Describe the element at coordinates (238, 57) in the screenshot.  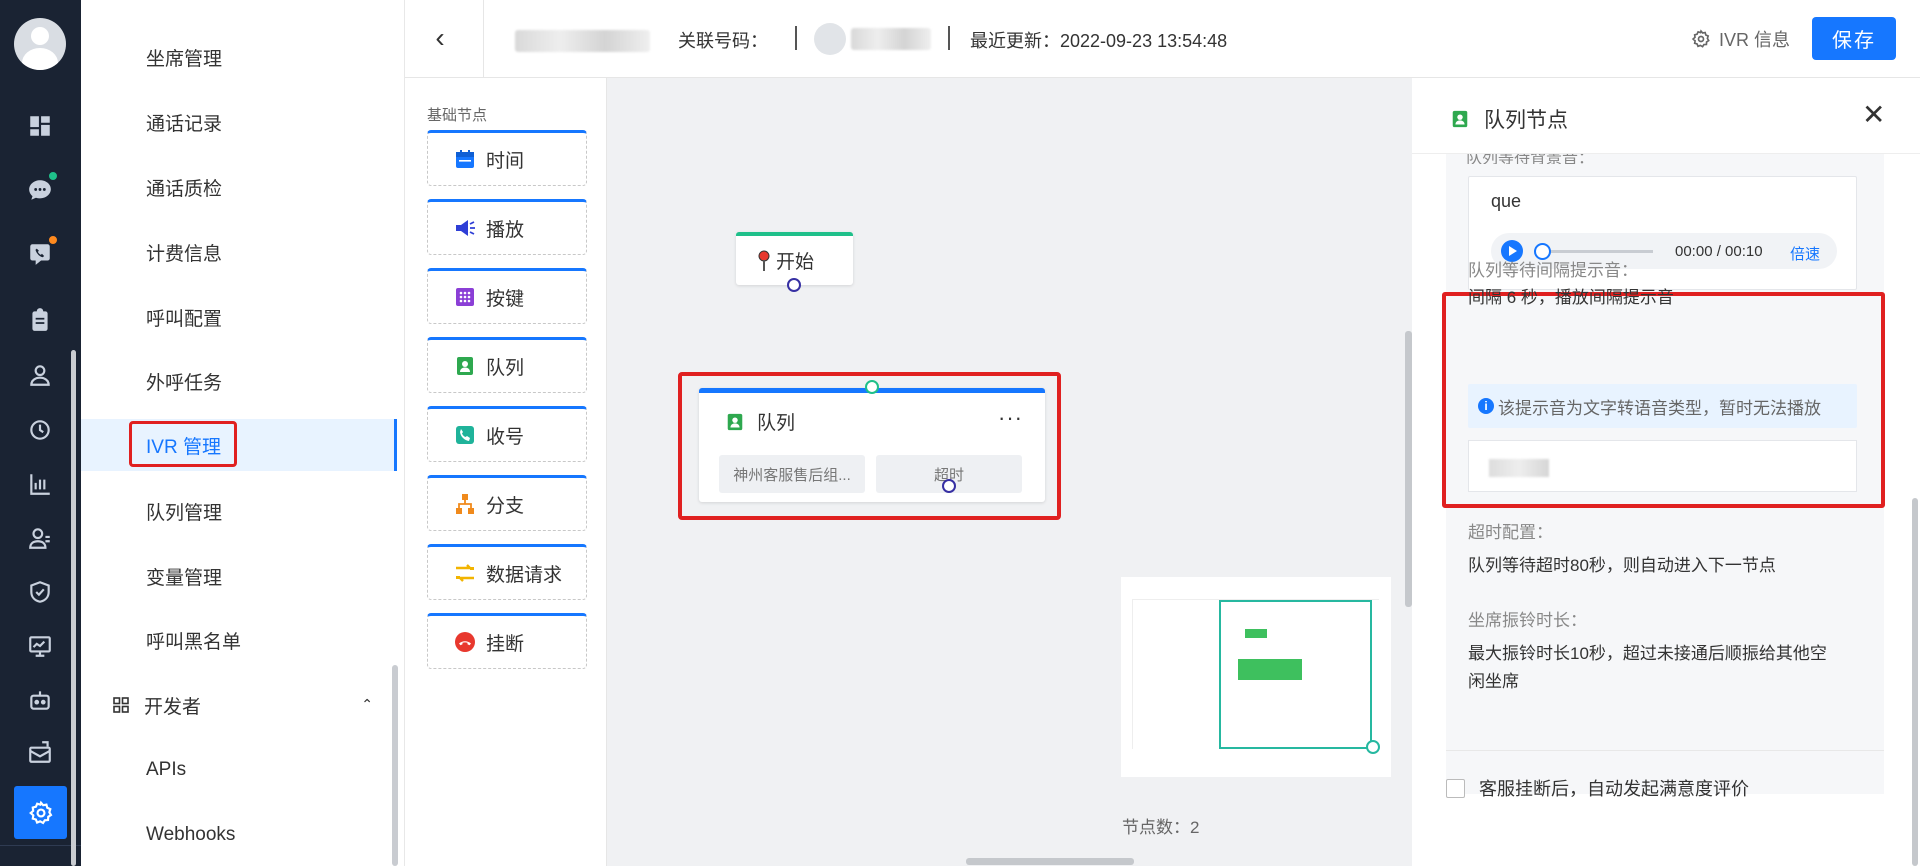
I see `menu-item-seat-management: 坐席管理` at that location.